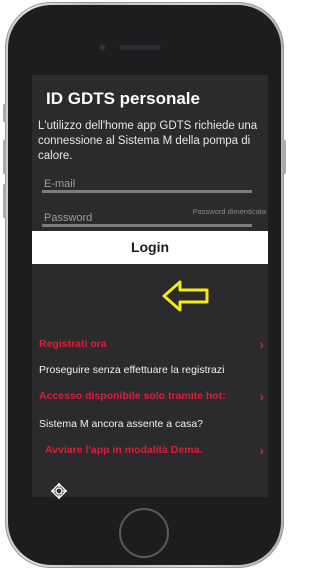 The width and height of the screenshot is (320, 572). I want to click on system-absent-item: Sistema M ancora assente a casa?, so click(150, 424).